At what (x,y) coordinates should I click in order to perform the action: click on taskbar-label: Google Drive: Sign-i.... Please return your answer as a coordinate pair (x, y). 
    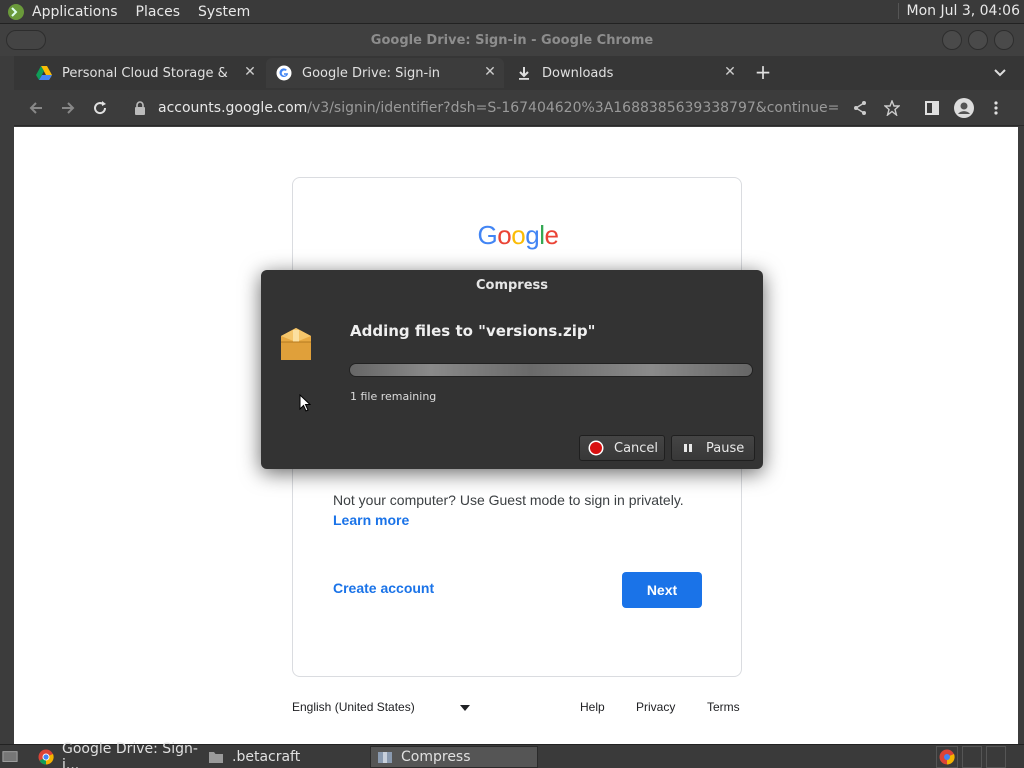
    Looking at the image, I should click on (130, 754).